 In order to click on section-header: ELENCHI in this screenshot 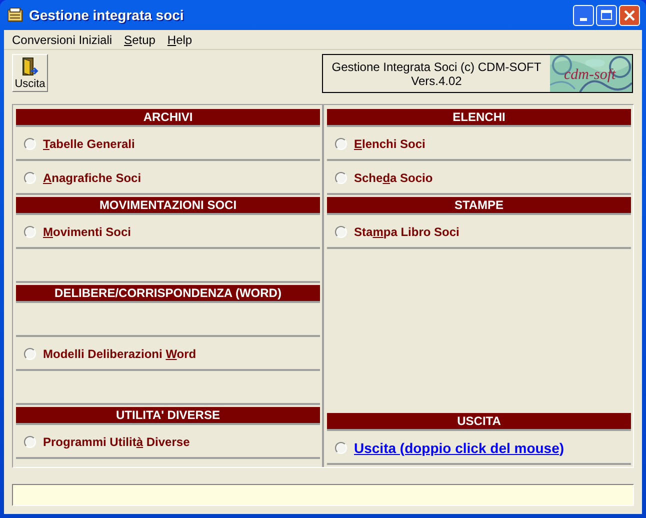, I will do `click(479, 118)`.